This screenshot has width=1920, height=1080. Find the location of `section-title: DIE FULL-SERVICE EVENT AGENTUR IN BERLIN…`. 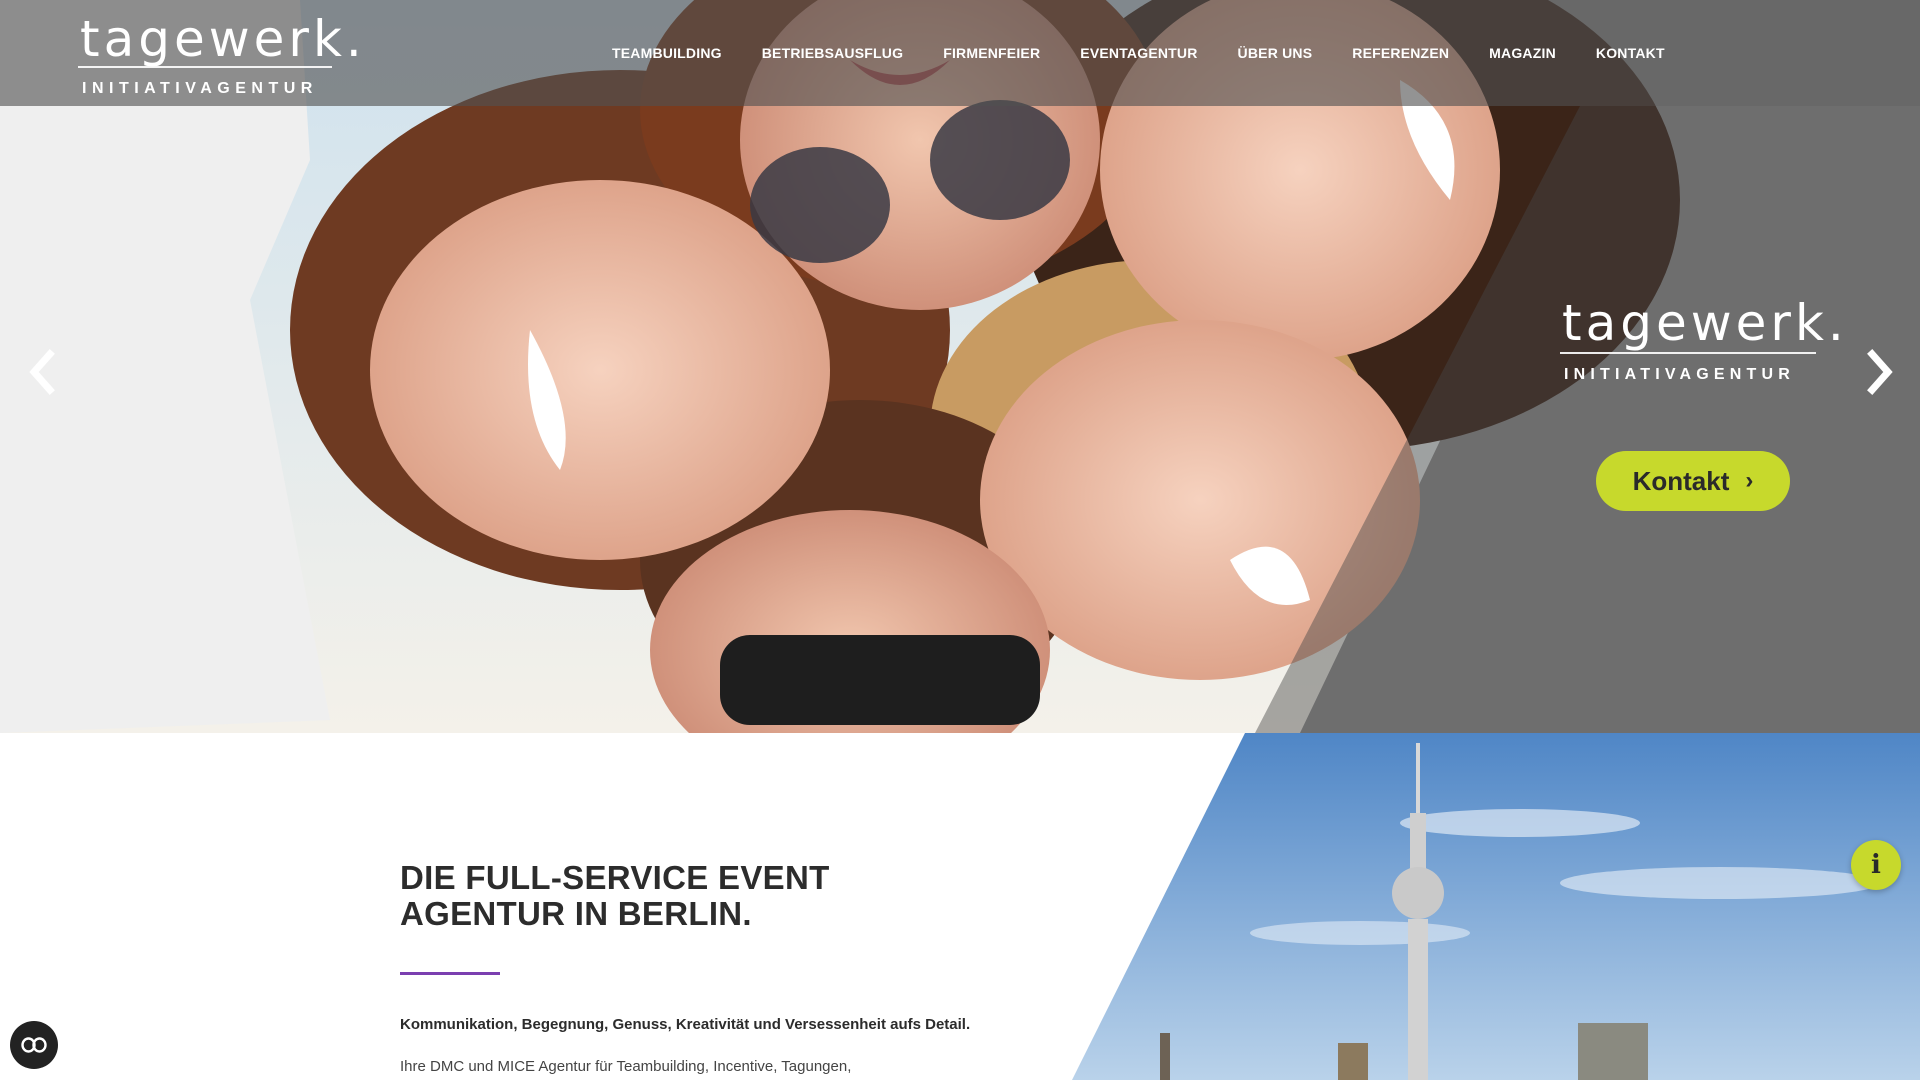

section-title: DIE FULL-SERVICE EVENT AGENTUR IN BERLIN… is located at coordinates (710, 896).